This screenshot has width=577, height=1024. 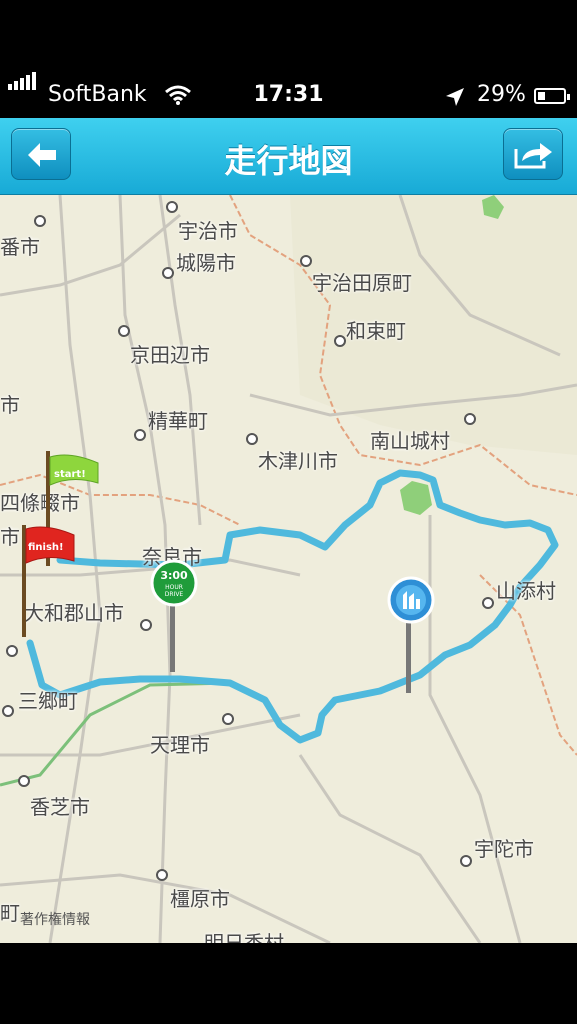 What do you see at coordinates (174, 583) in the screenshot?
I see `drive-time-marker: 3:00 HOUR DRIVE` at bounding box center [174, 583].